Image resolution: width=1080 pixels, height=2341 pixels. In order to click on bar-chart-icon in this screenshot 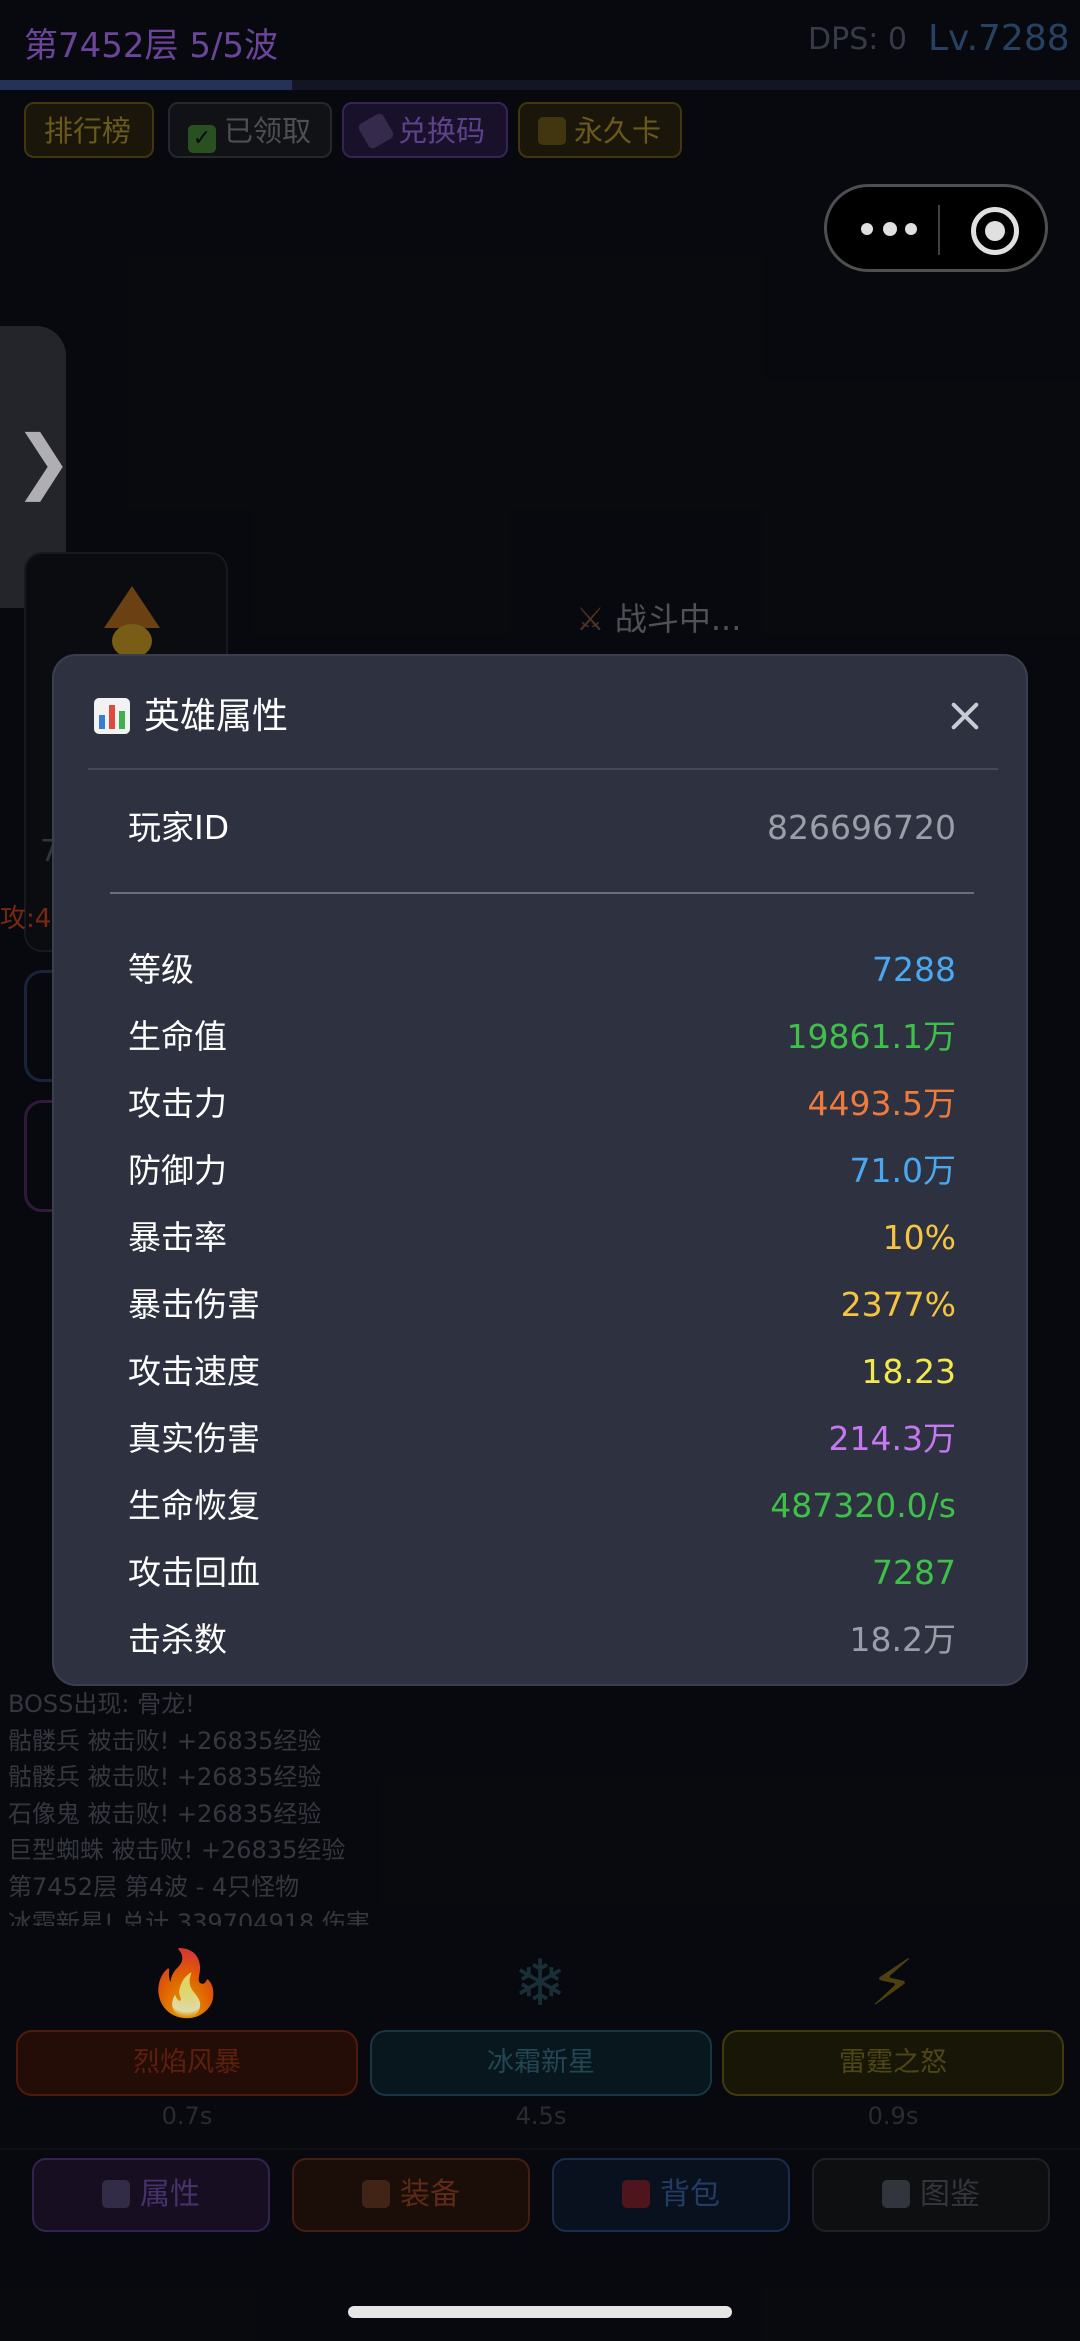, I will do `click(112, 716)`.